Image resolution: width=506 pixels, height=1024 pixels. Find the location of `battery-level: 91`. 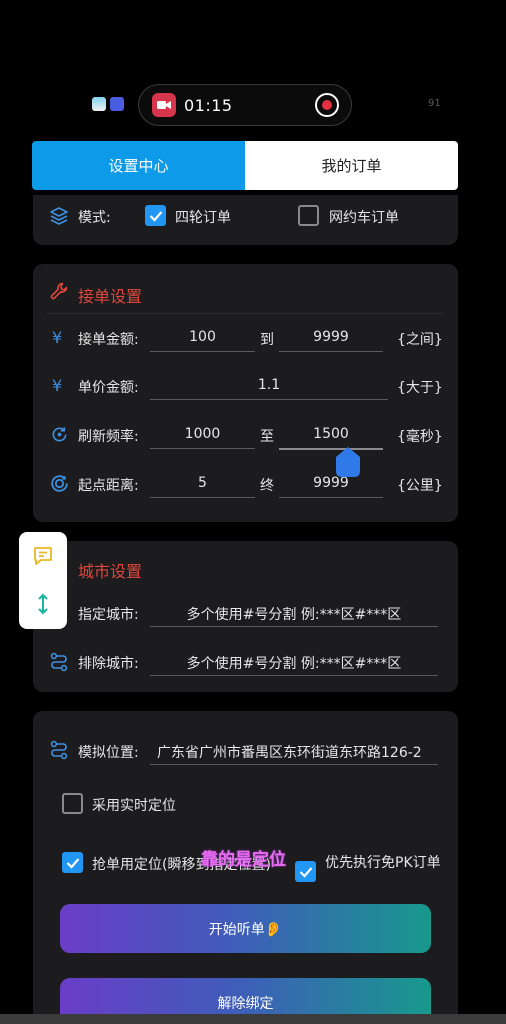

battery-level: 91 is located at coordinates (434, 103).